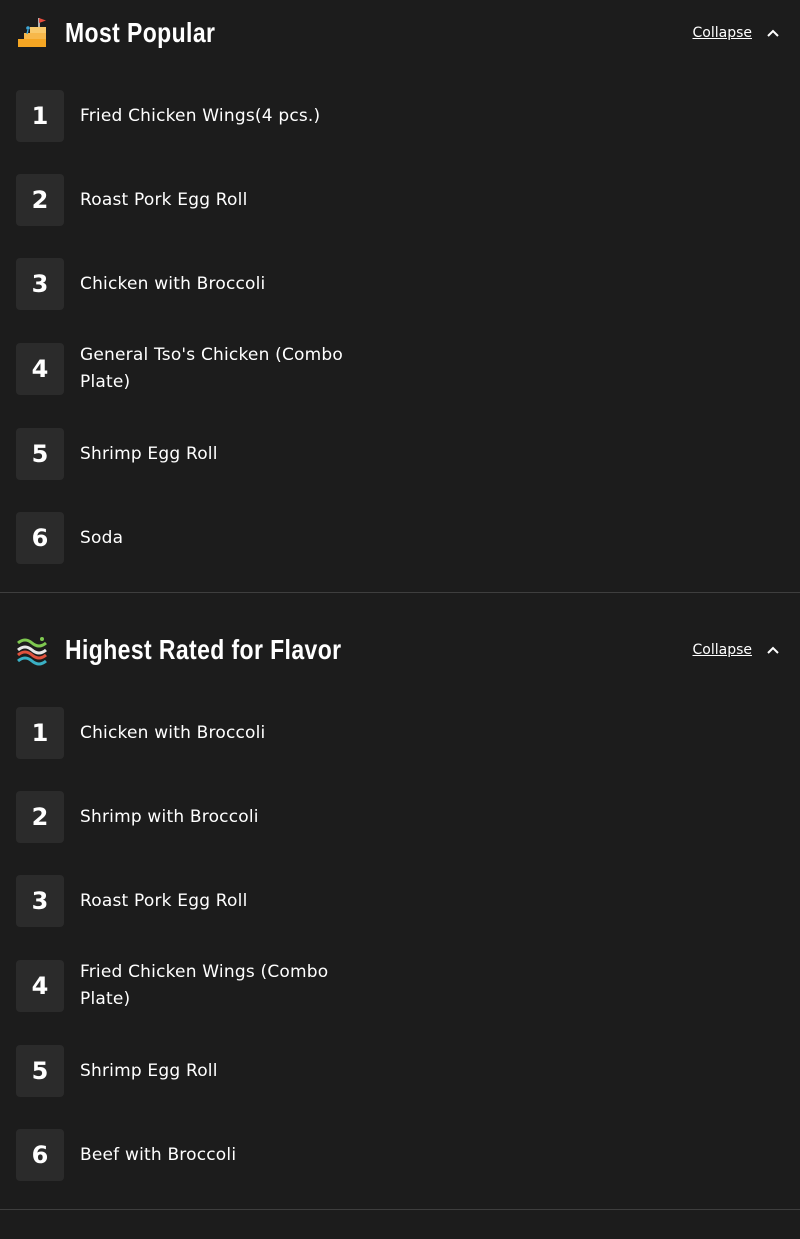 This screenshot has width=800, height=1239. Describe the element at coordinates (400, 650) in the screenshot. I see `section-header: Highest Rated for Flavor Collapse` at that location.